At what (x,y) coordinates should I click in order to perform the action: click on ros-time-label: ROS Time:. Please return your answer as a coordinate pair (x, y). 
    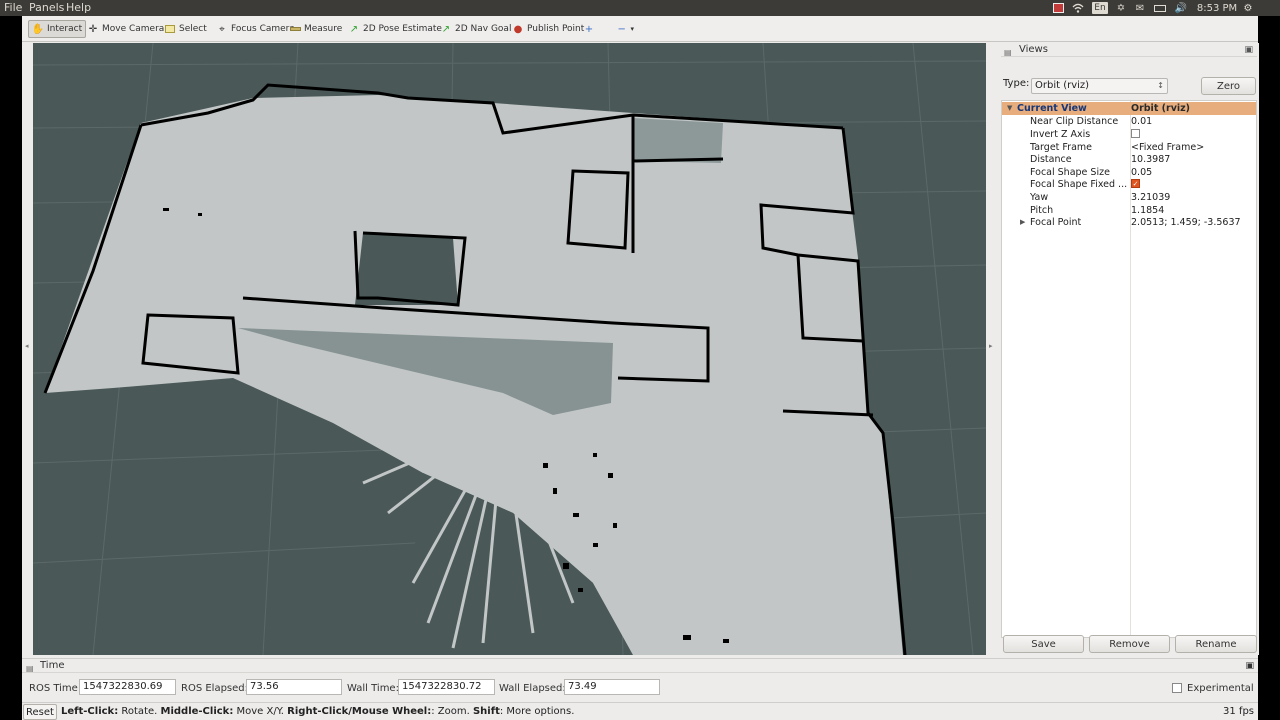
    Looking at the image, I should click on (55, 688).